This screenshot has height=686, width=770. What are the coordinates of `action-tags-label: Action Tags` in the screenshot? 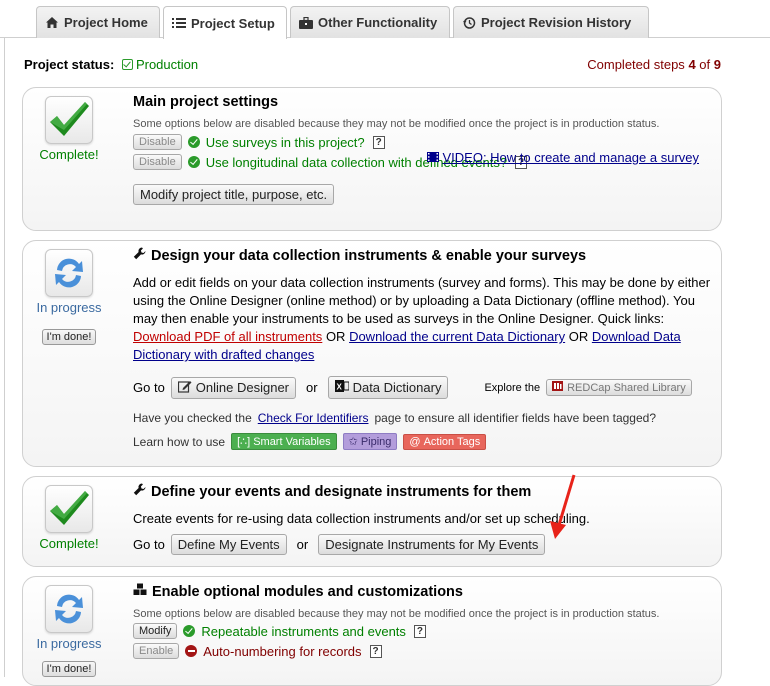 It's located at (452, 441).